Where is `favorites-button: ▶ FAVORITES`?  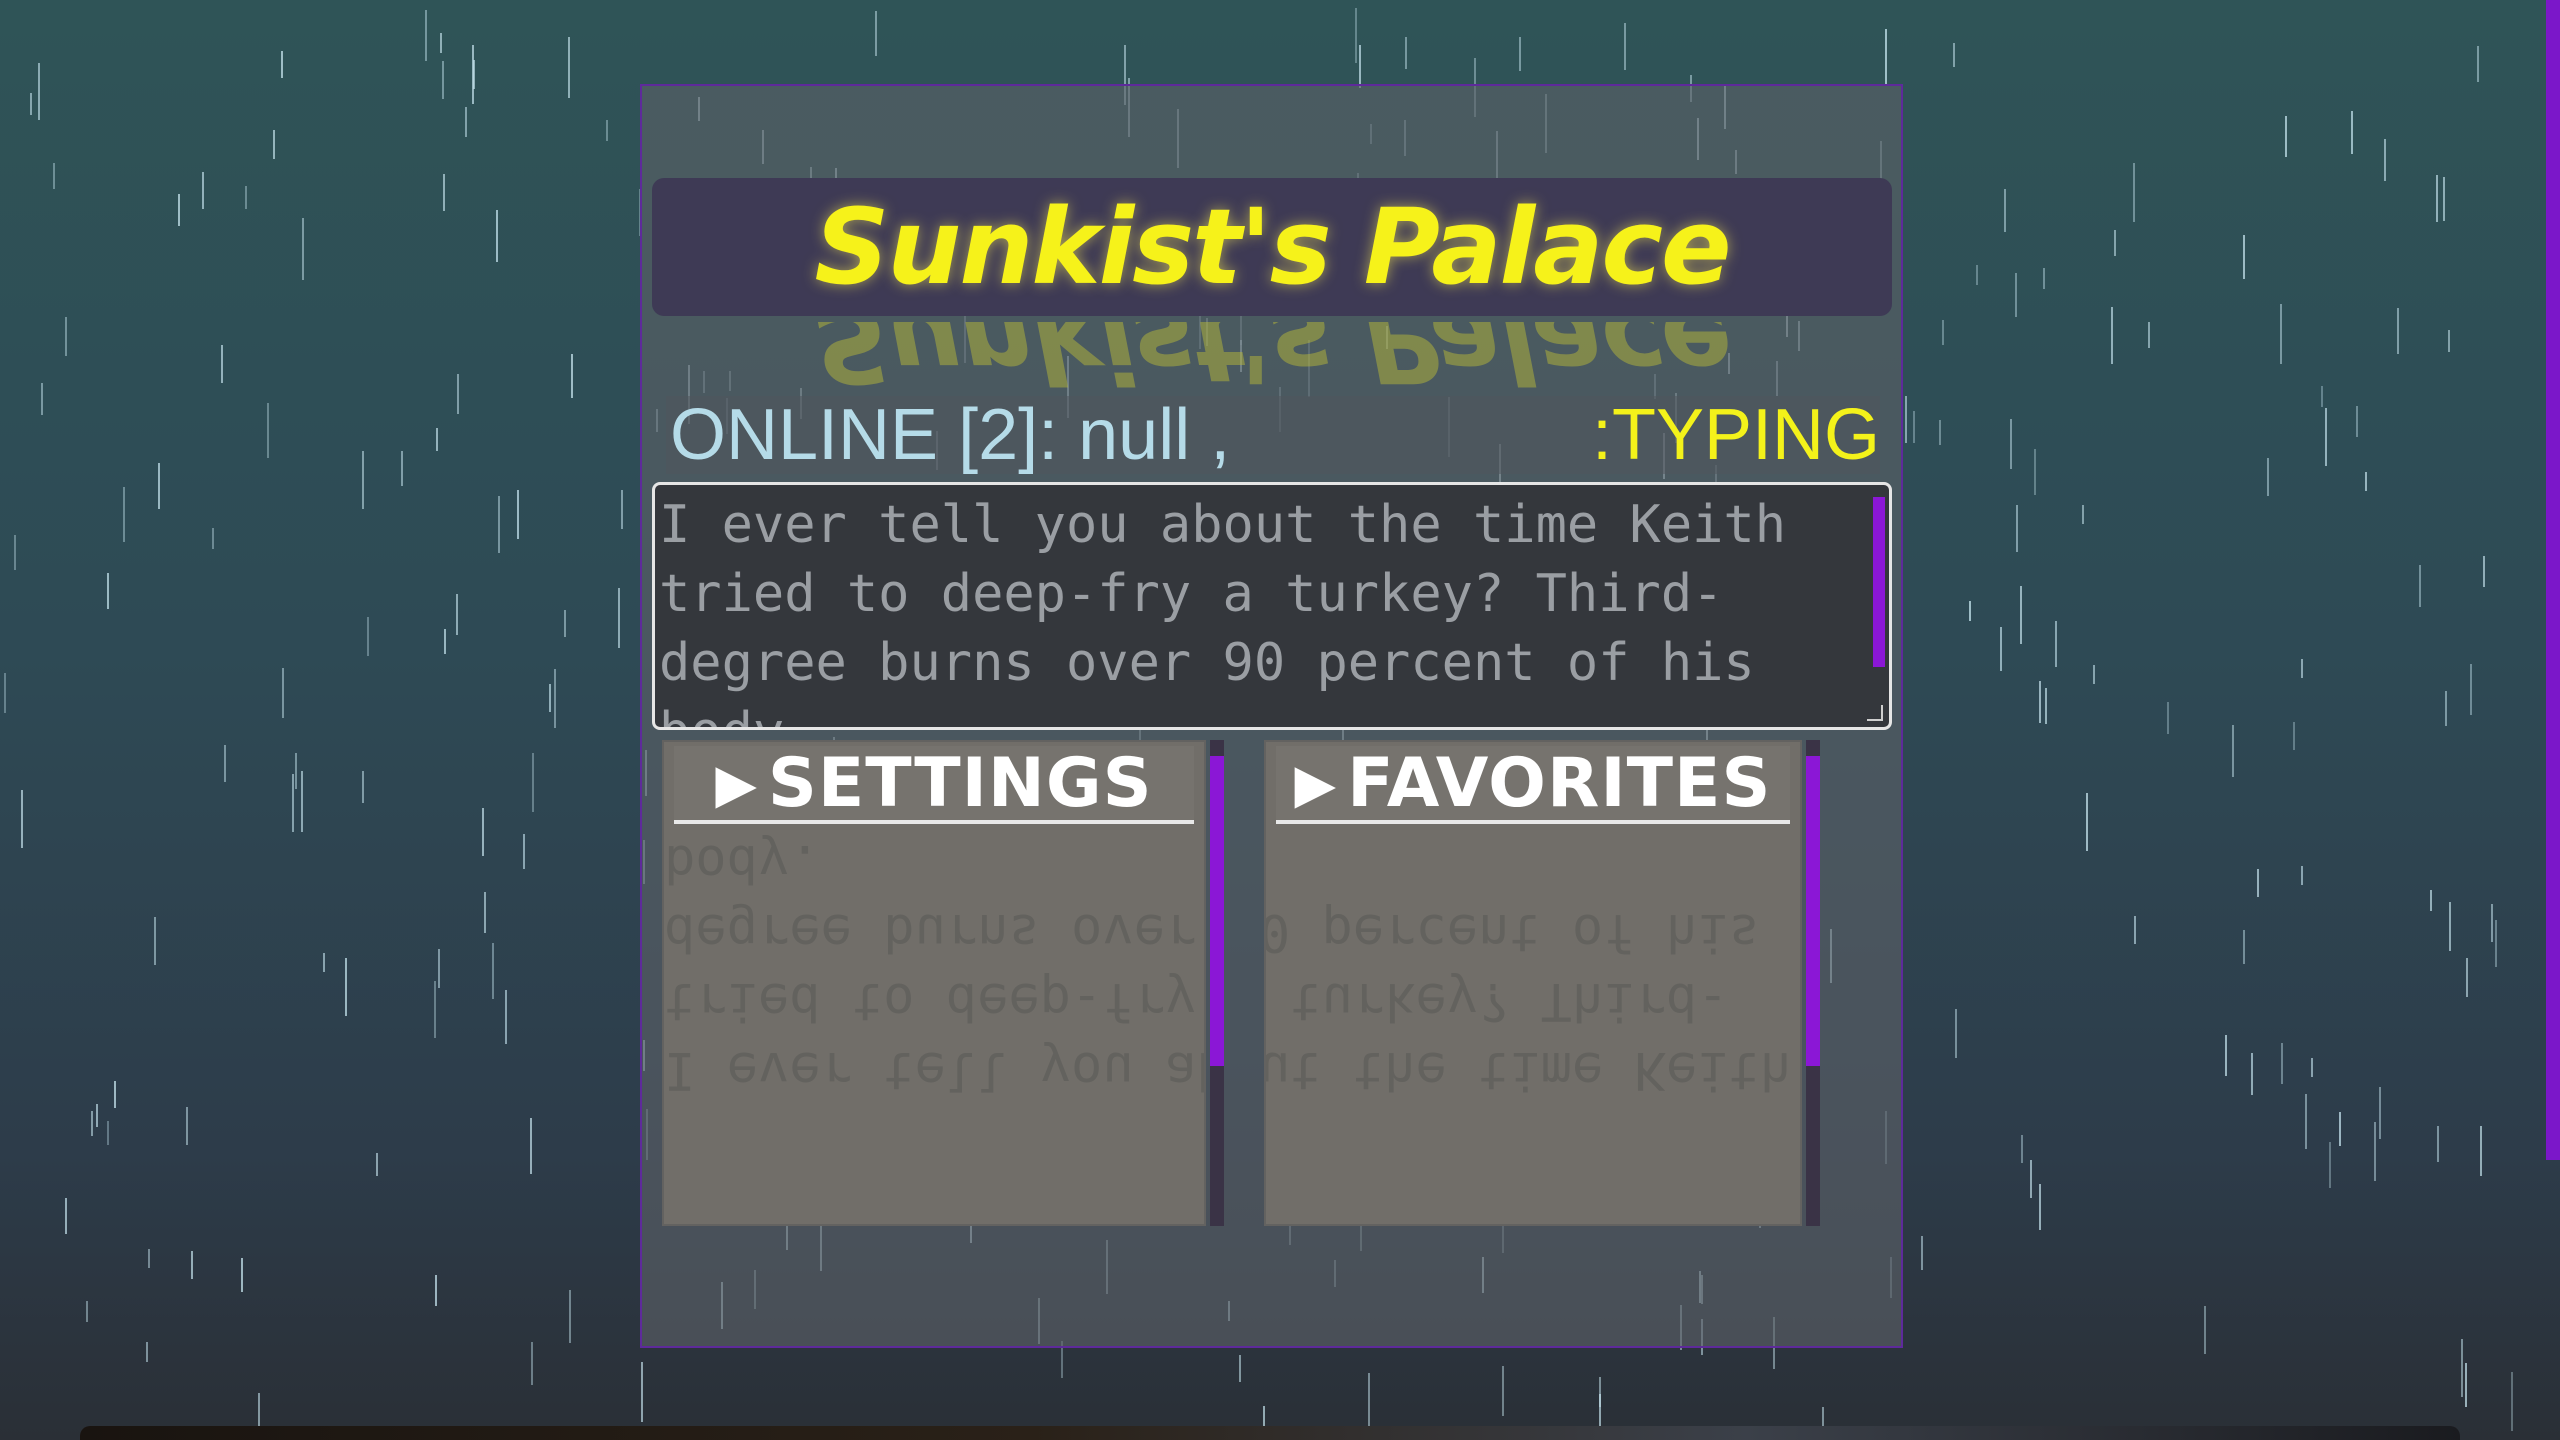
favorites-button: ▶ FAVORITES is located at coordinates (1533, 783).